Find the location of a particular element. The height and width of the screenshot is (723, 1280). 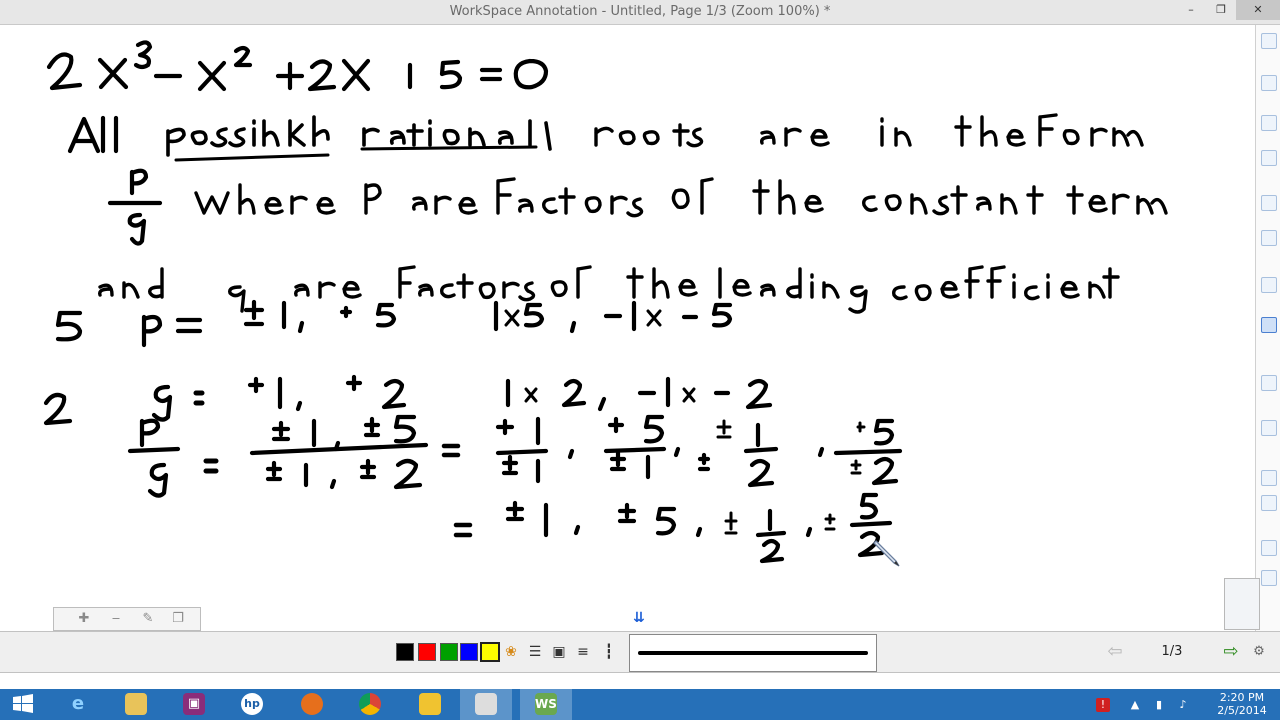

page-sorter-icon is located at coordinates (1242, 604).